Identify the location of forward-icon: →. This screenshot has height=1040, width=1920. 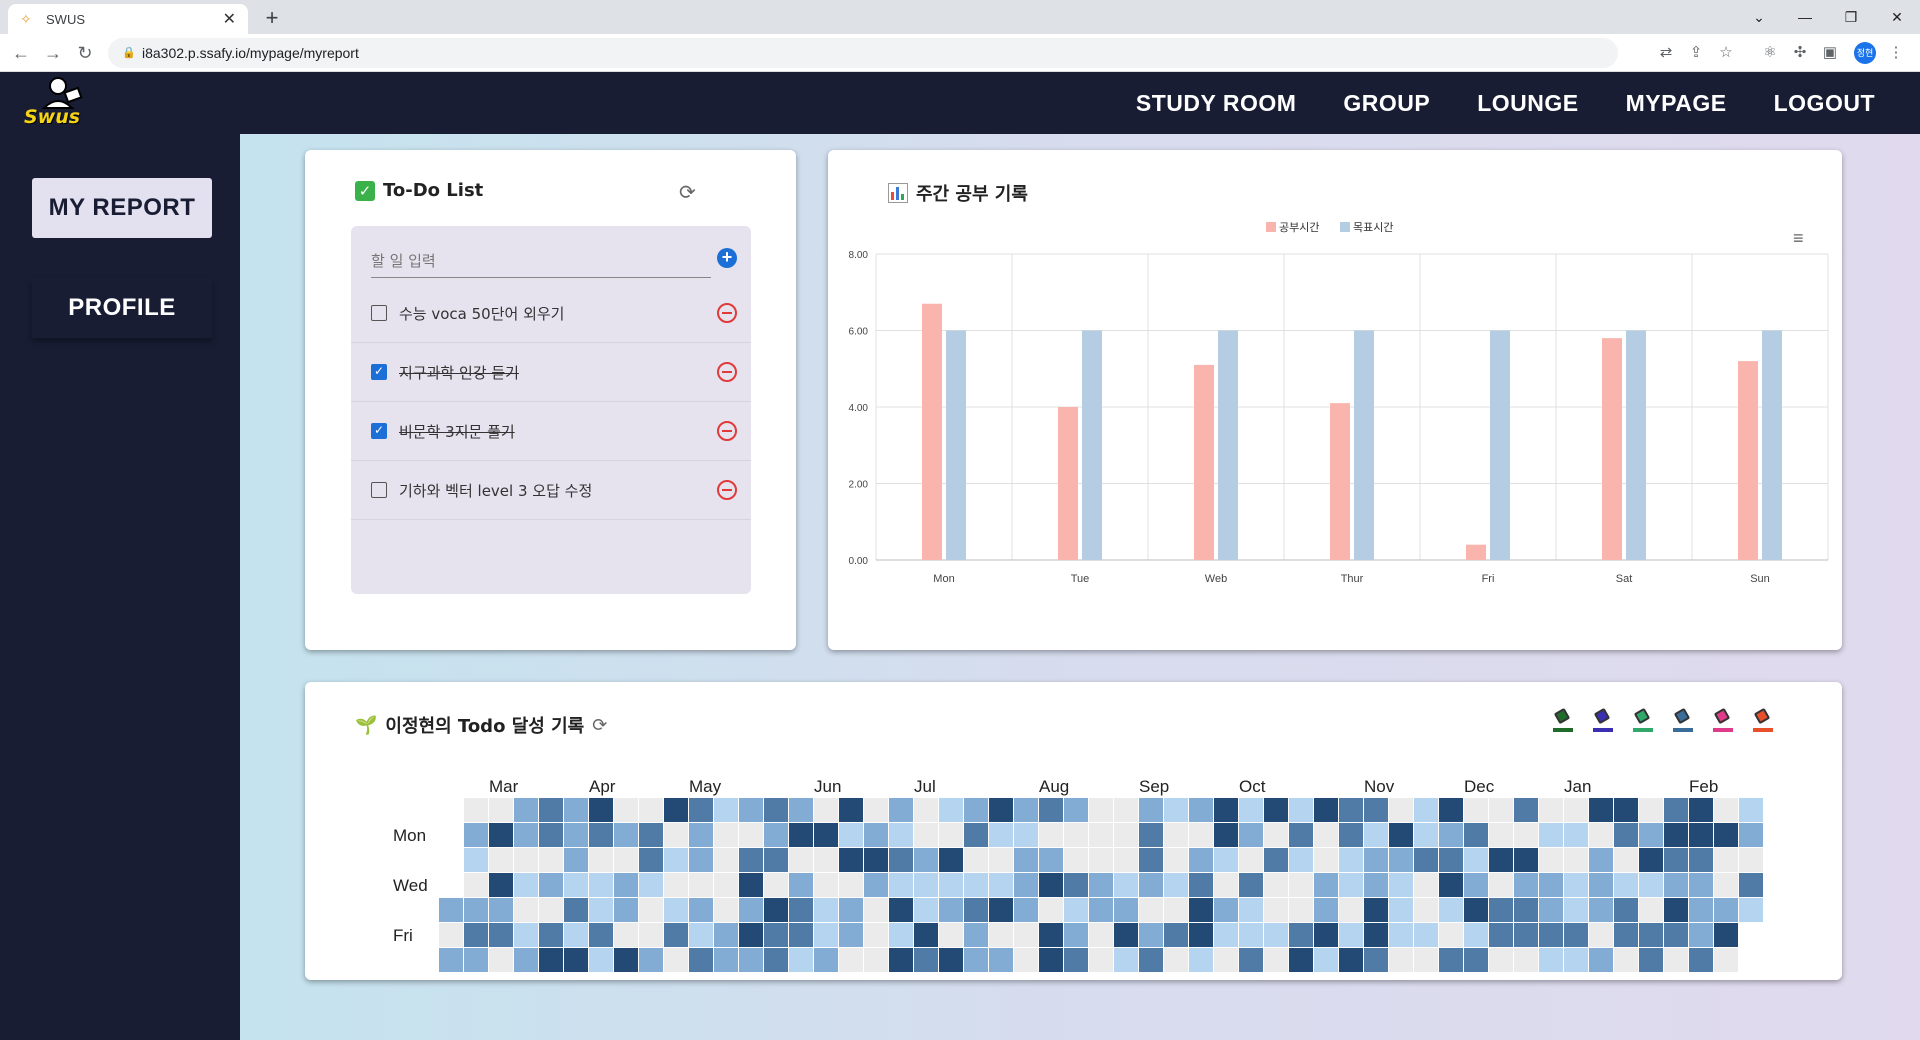
(53, 53).